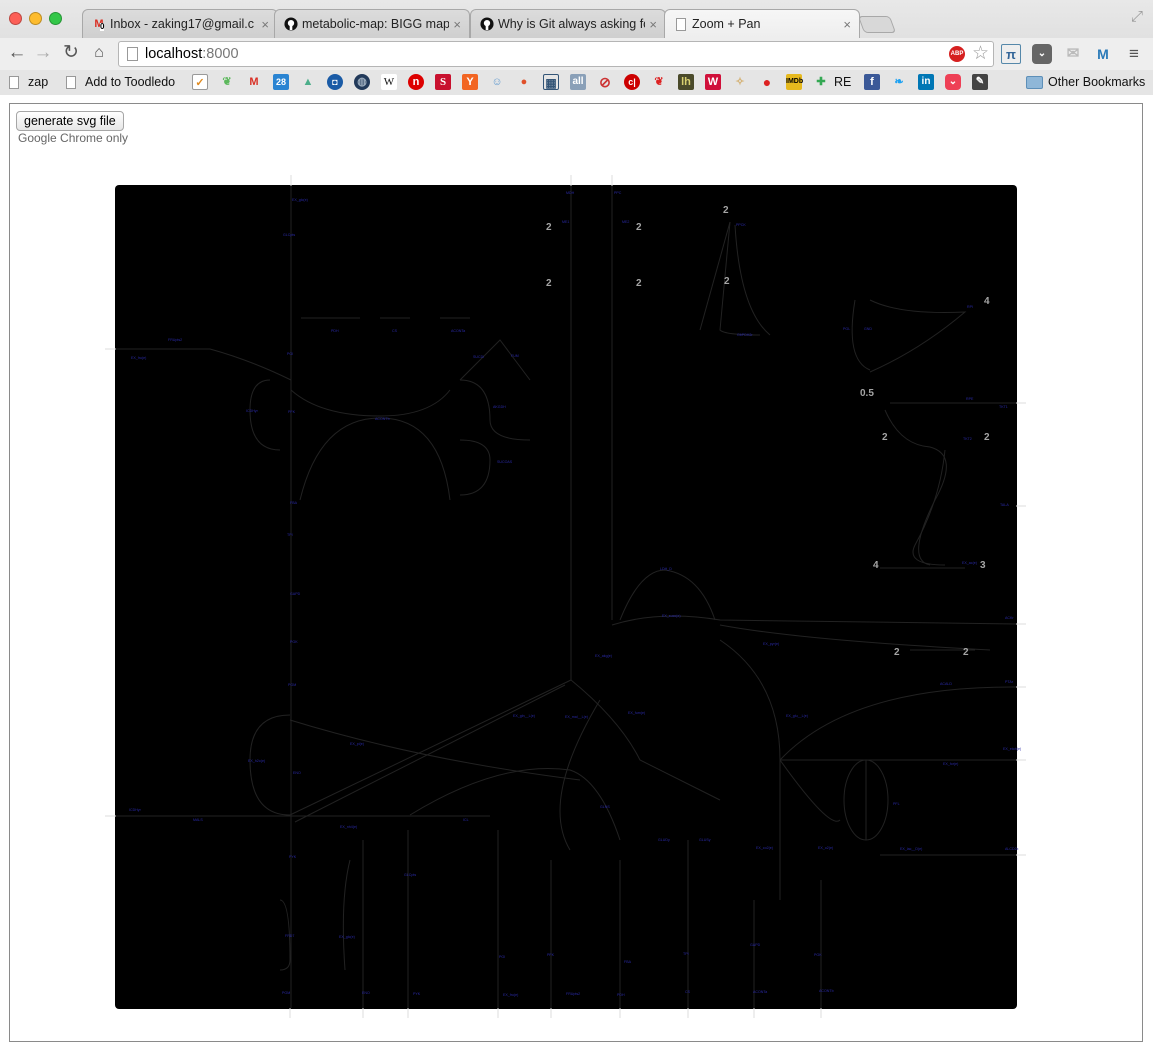 This screenshot has height=1053, width=1153. I want to click on toodledo-check-icon: ✓, so click(200, 82).